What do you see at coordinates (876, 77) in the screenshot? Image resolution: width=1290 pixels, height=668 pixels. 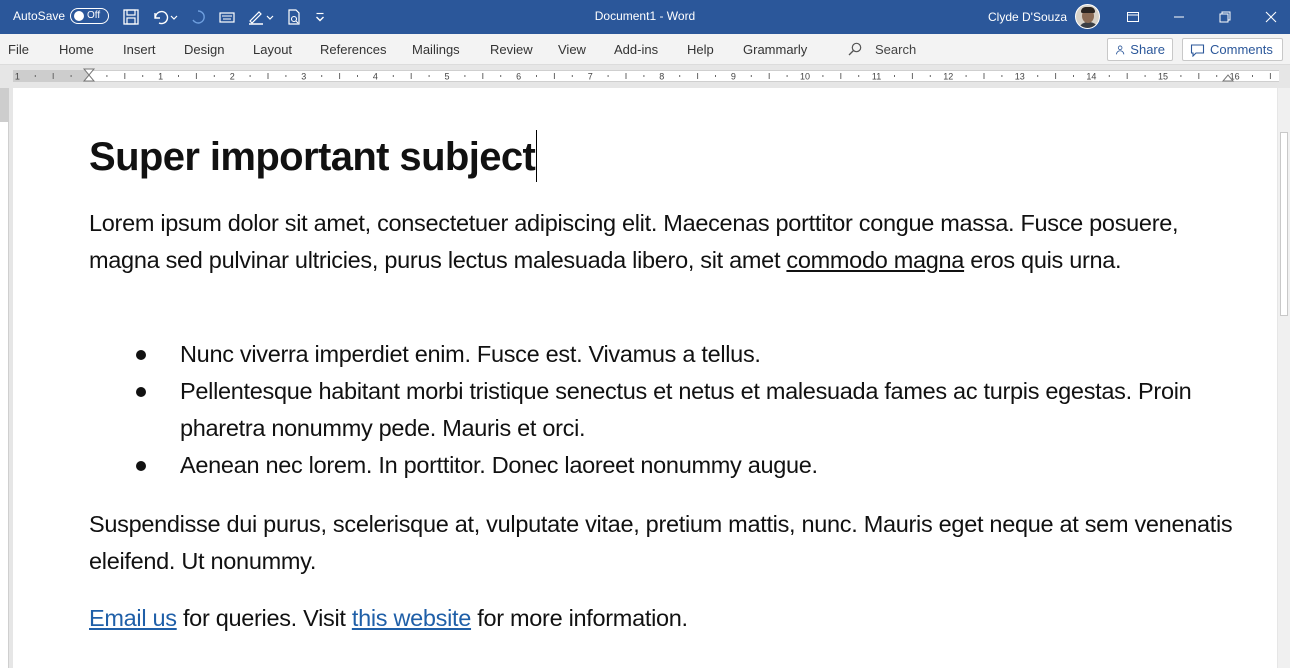 I see `ruler-number: 11` at bounding box center [876, 77].